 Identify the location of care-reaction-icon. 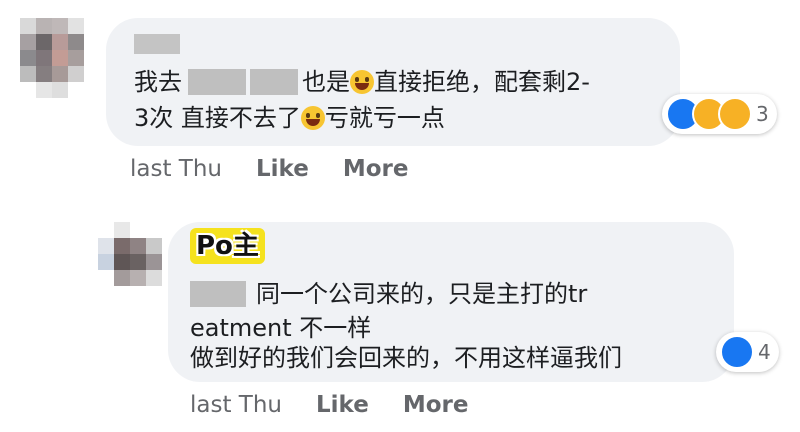
(735, 114).